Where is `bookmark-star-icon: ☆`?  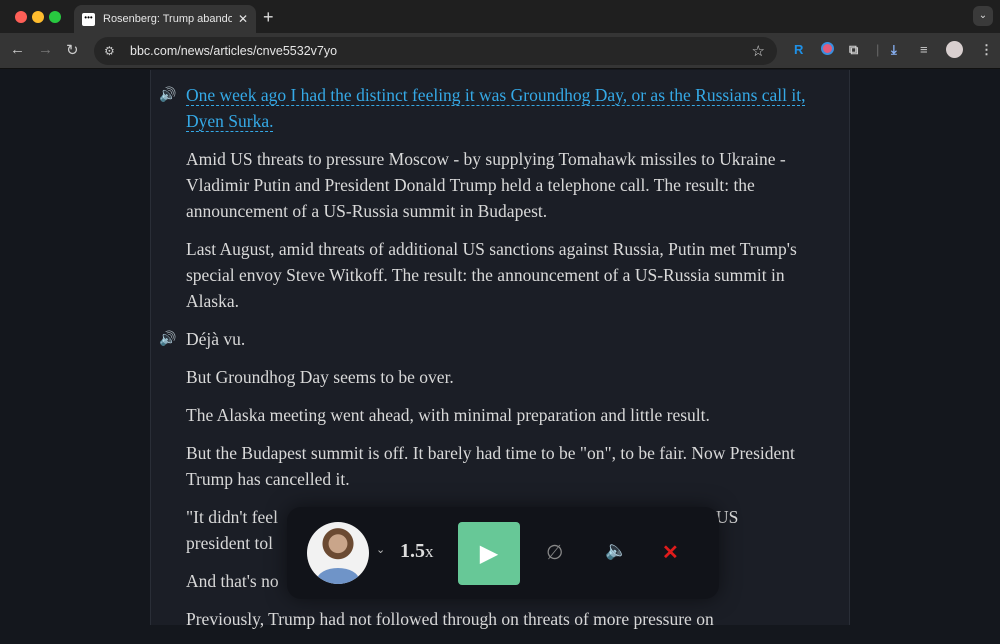 bookmark-star-icon: ☆ is located at coordinates (758, 51).